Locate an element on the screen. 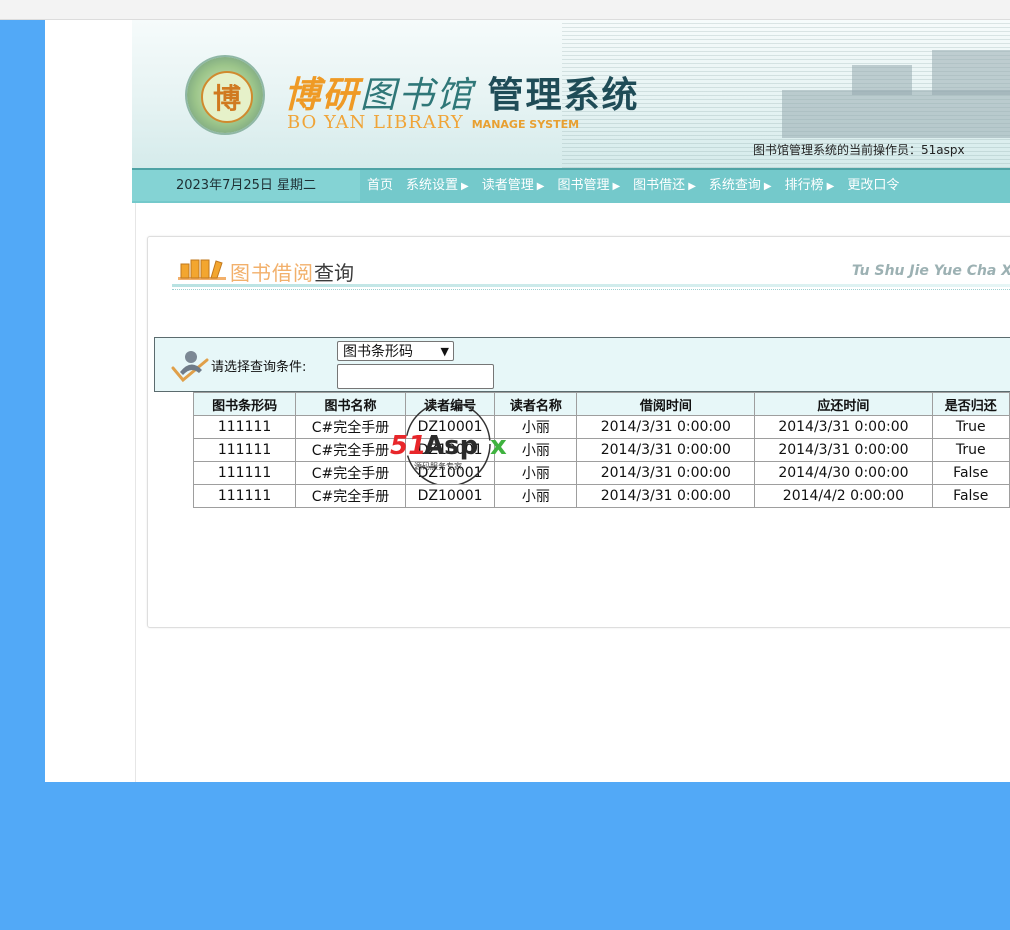 This screenshot has width=1010, height=930. library-logo: 博 is located at coordinates (225, 95).